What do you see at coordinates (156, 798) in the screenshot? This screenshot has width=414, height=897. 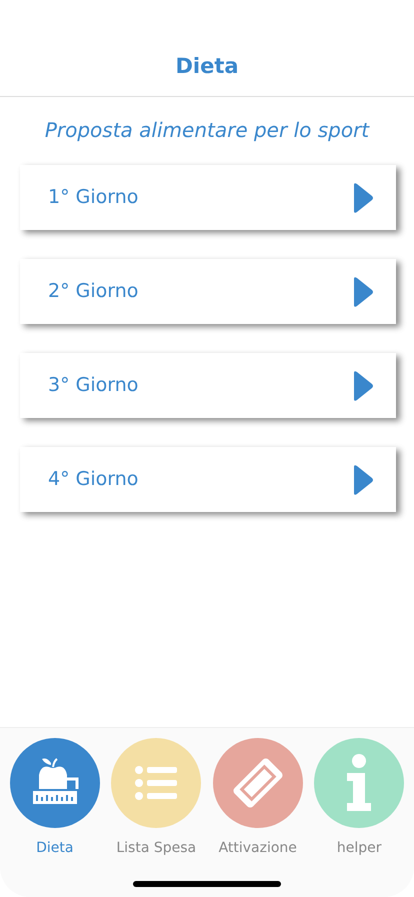 I see `tab-item: Lista Spesa` at bounding box center [156, 798].